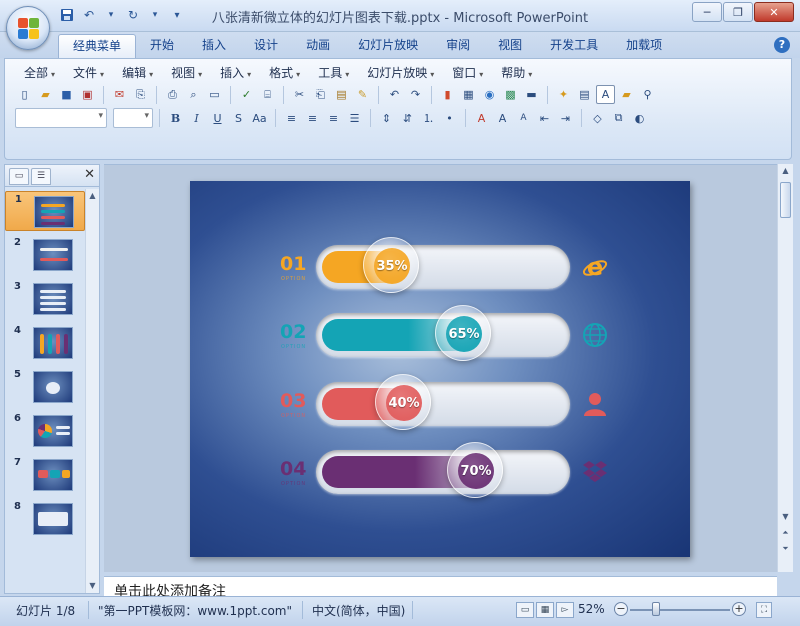 This screenshot has width=800, height=626. What do you see at coordinates (66, 94) in the screenshot?
I see `save-icon: ■` at bounding box center [66, 94].